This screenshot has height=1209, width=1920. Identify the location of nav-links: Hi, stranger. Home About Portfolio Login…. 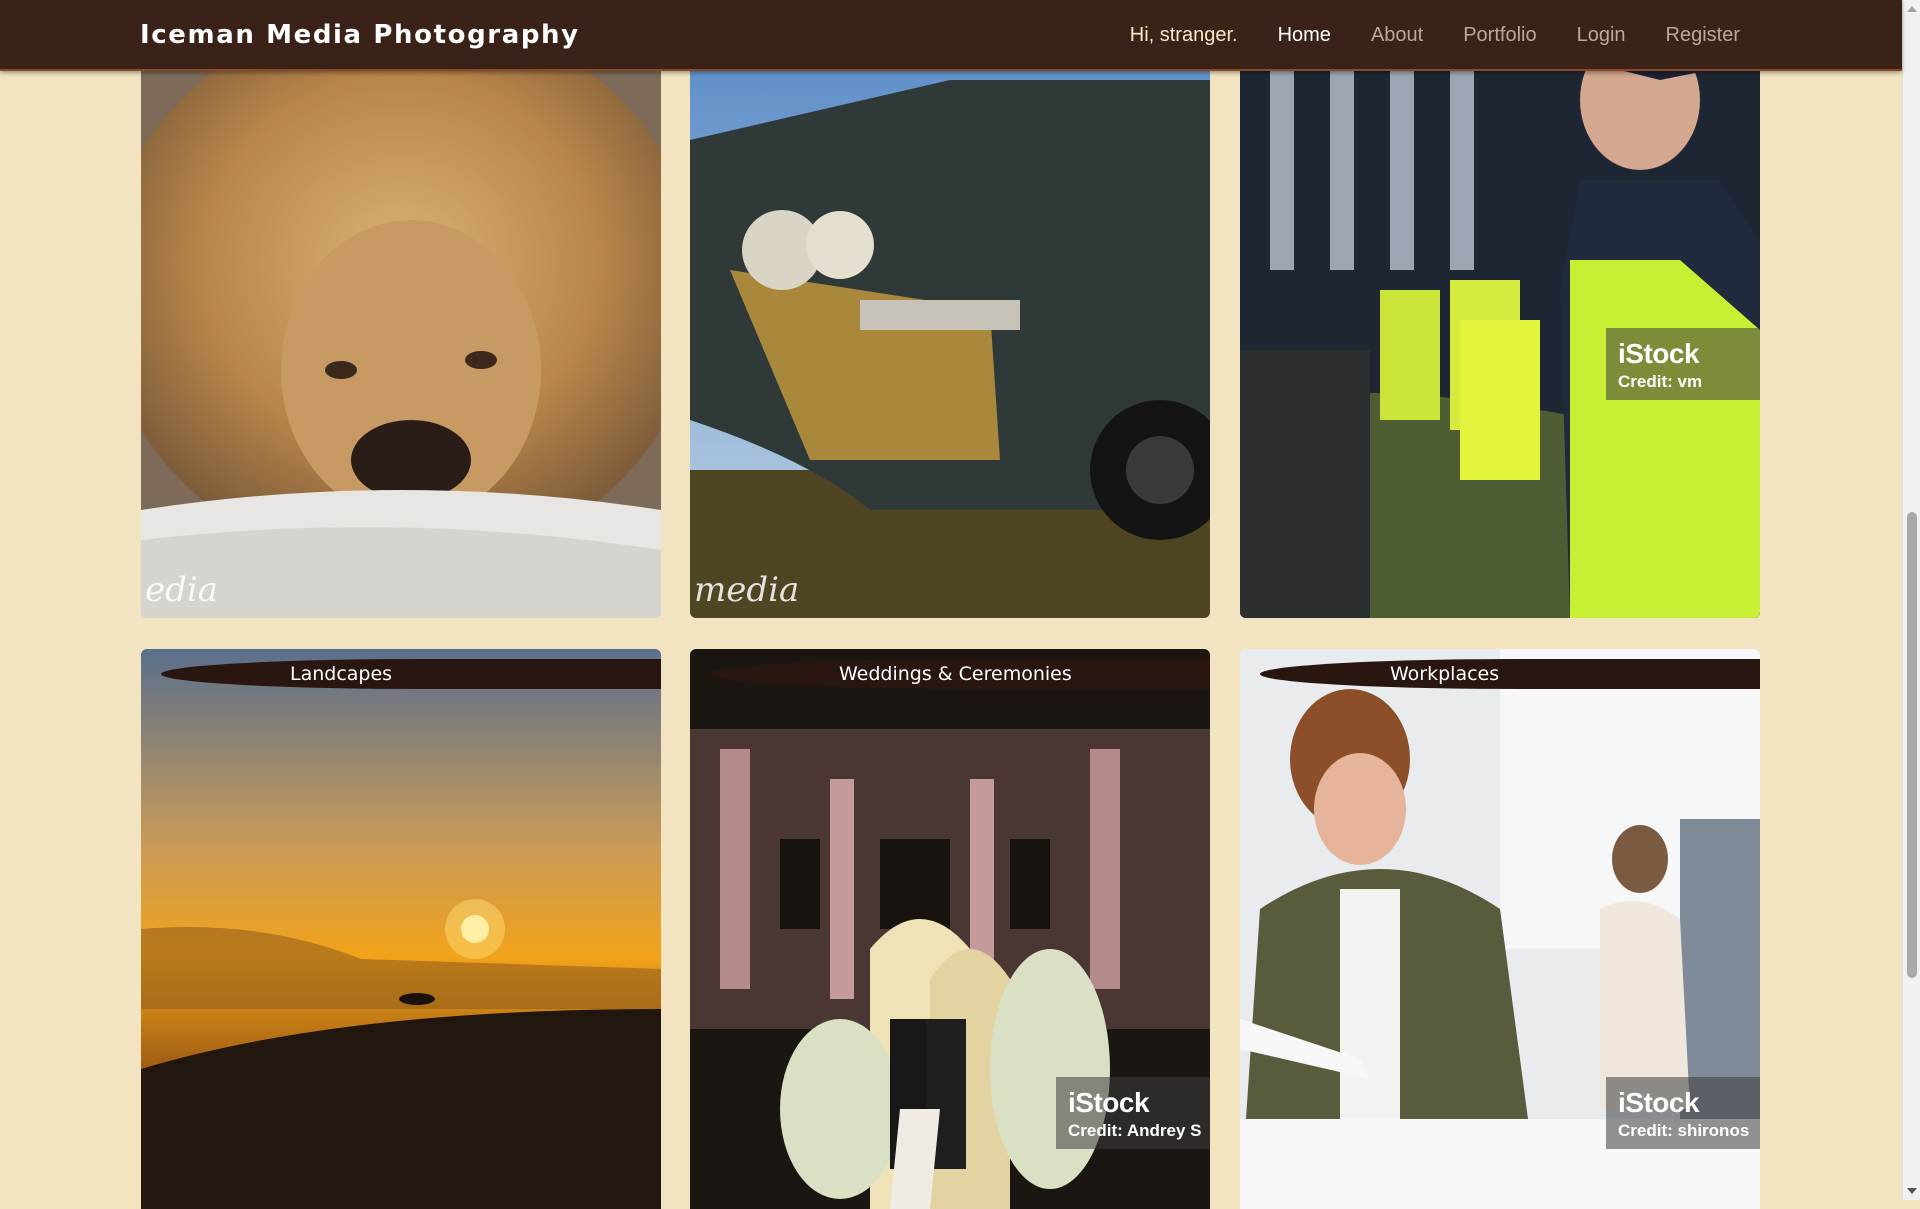
(1435, 35).